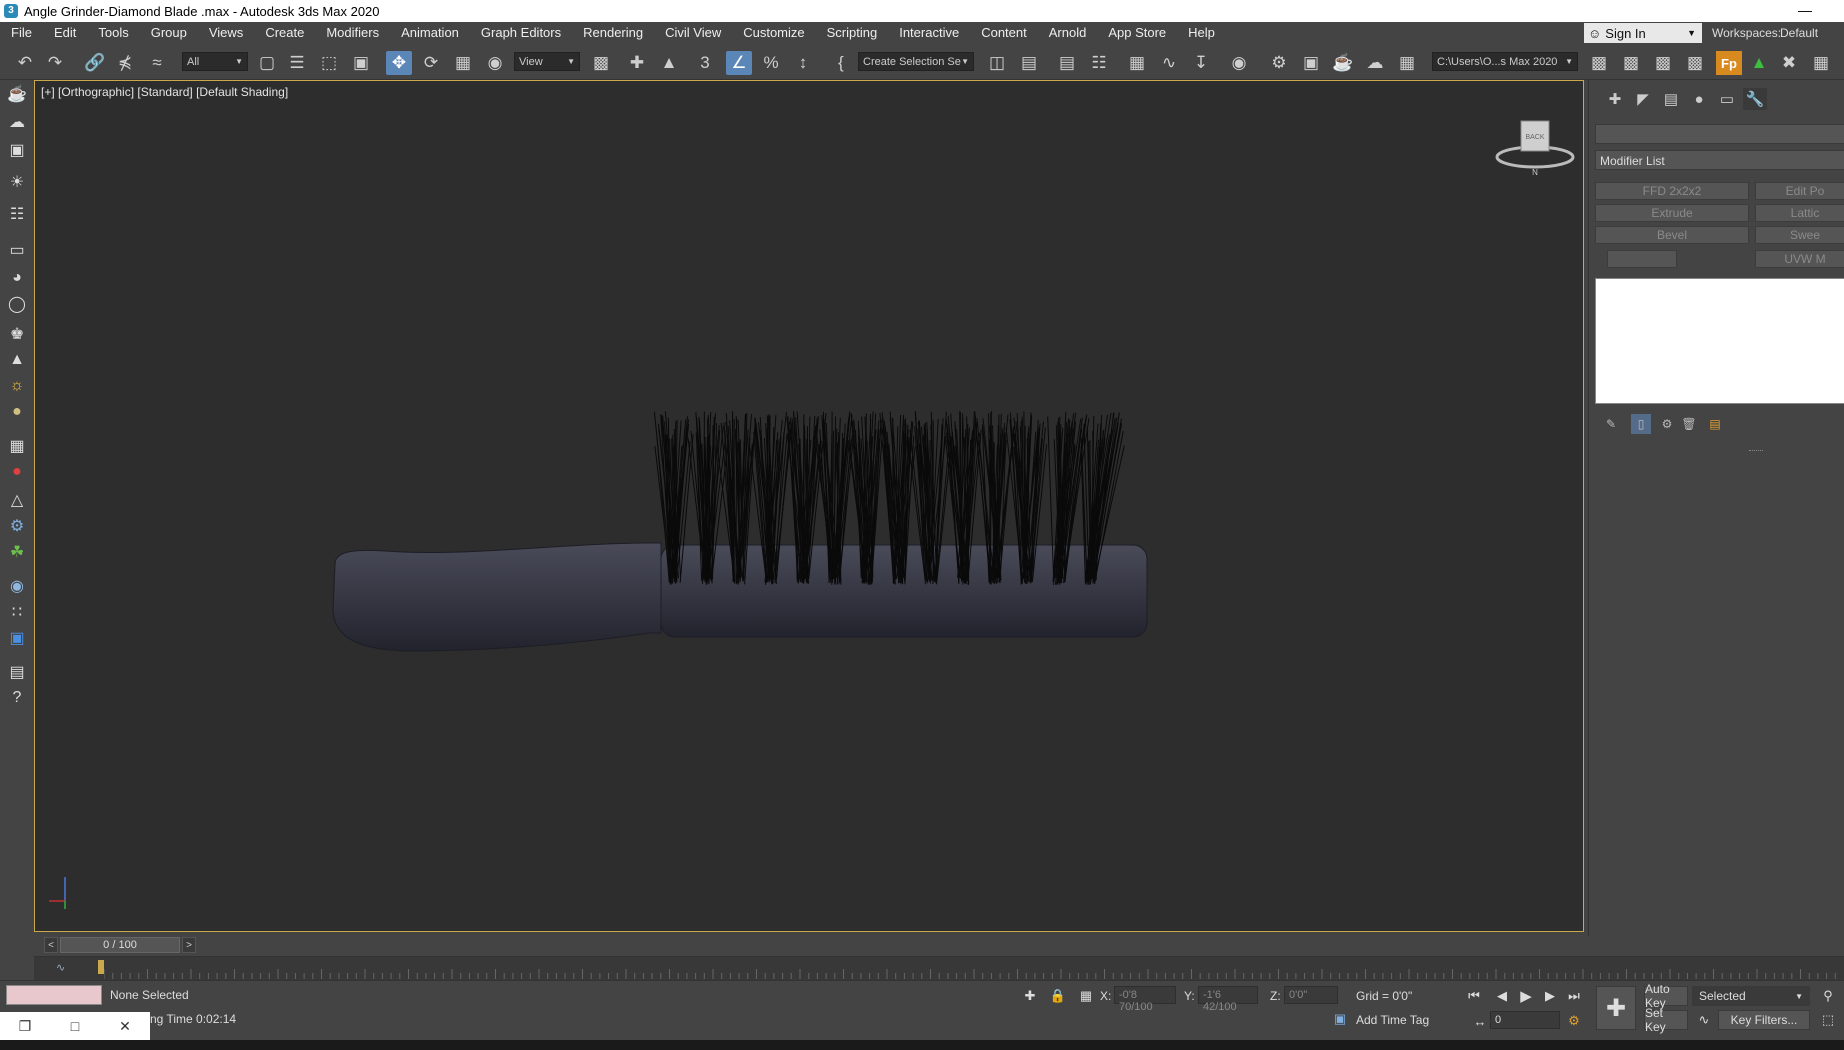 This screenshot has height=1050, width=1844. Describe the element at coordinates (1574, 996) in the screenshot. I see `go-to-end-icon: ⏭` at that location.